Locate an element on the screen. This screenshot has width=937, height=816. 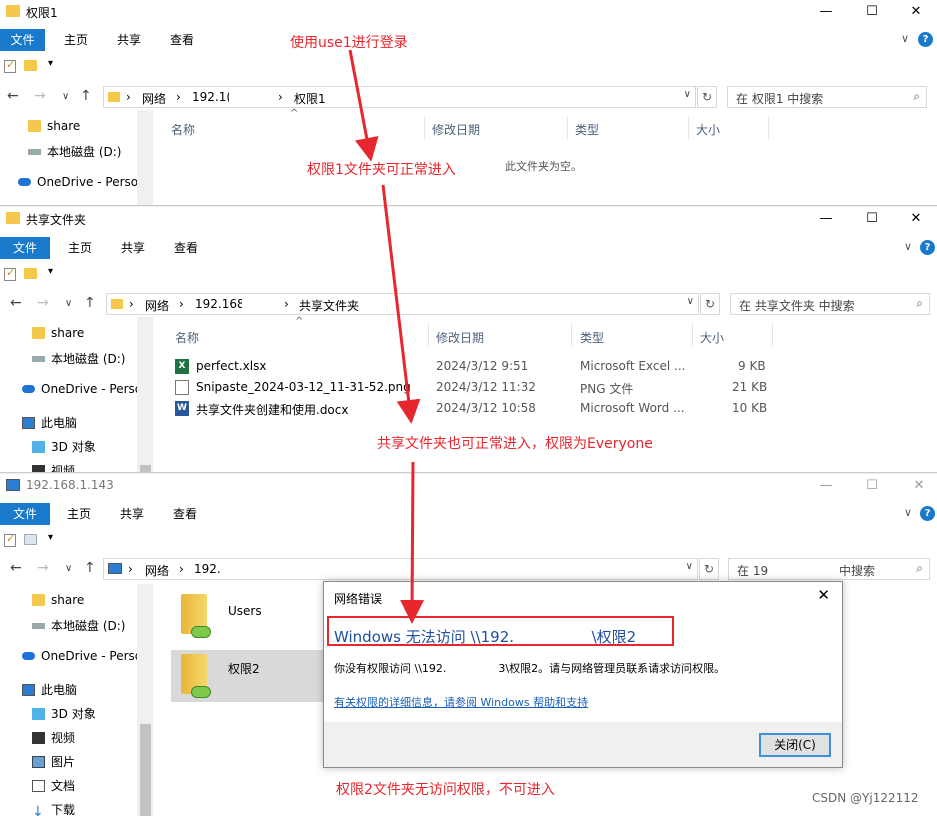
annotation-shared-folder: 共享文件夹也可正常进入，权限为Everyone is located at coordinates (515, 444).